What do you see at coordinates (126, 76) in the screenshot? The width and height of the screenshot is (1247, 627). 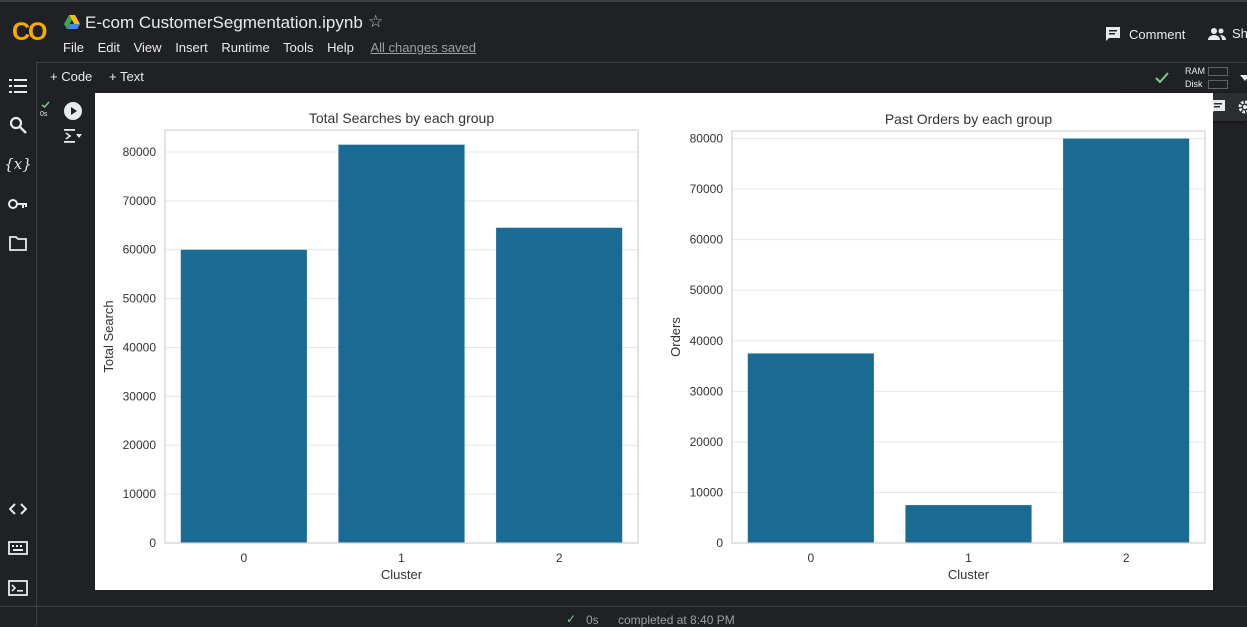 I see `add-text-button: + Text` at bounding box center [126, 76].